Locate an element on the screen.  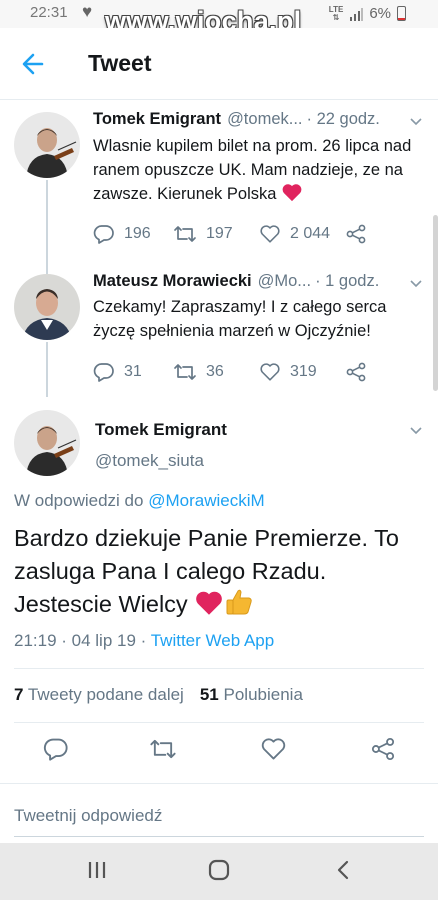
retweets-stat: 7 Tweety podane dalej is located at coordinates (99, 695).